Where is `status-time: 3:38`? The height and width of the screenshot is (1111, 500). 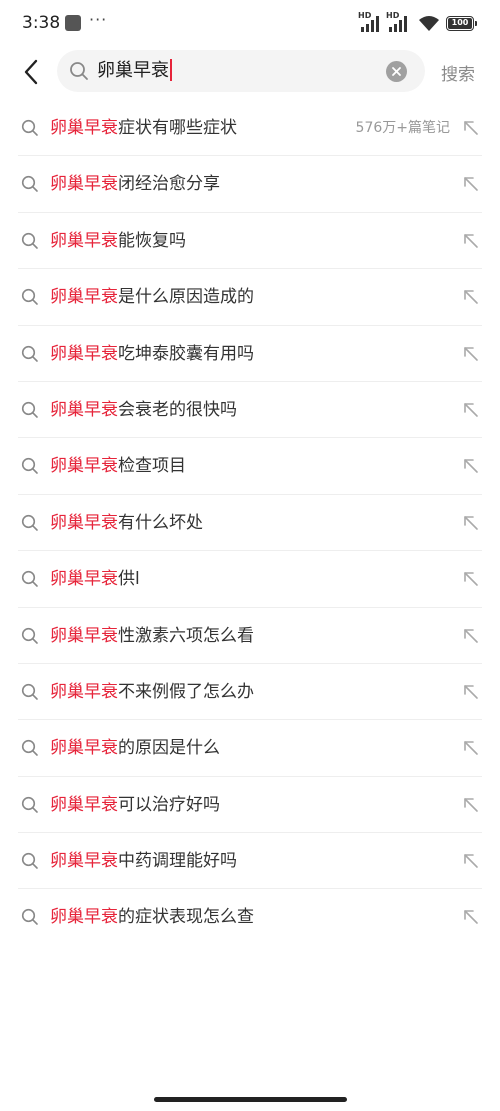 status-time: 3:38 is located at coordinates (41, 23).